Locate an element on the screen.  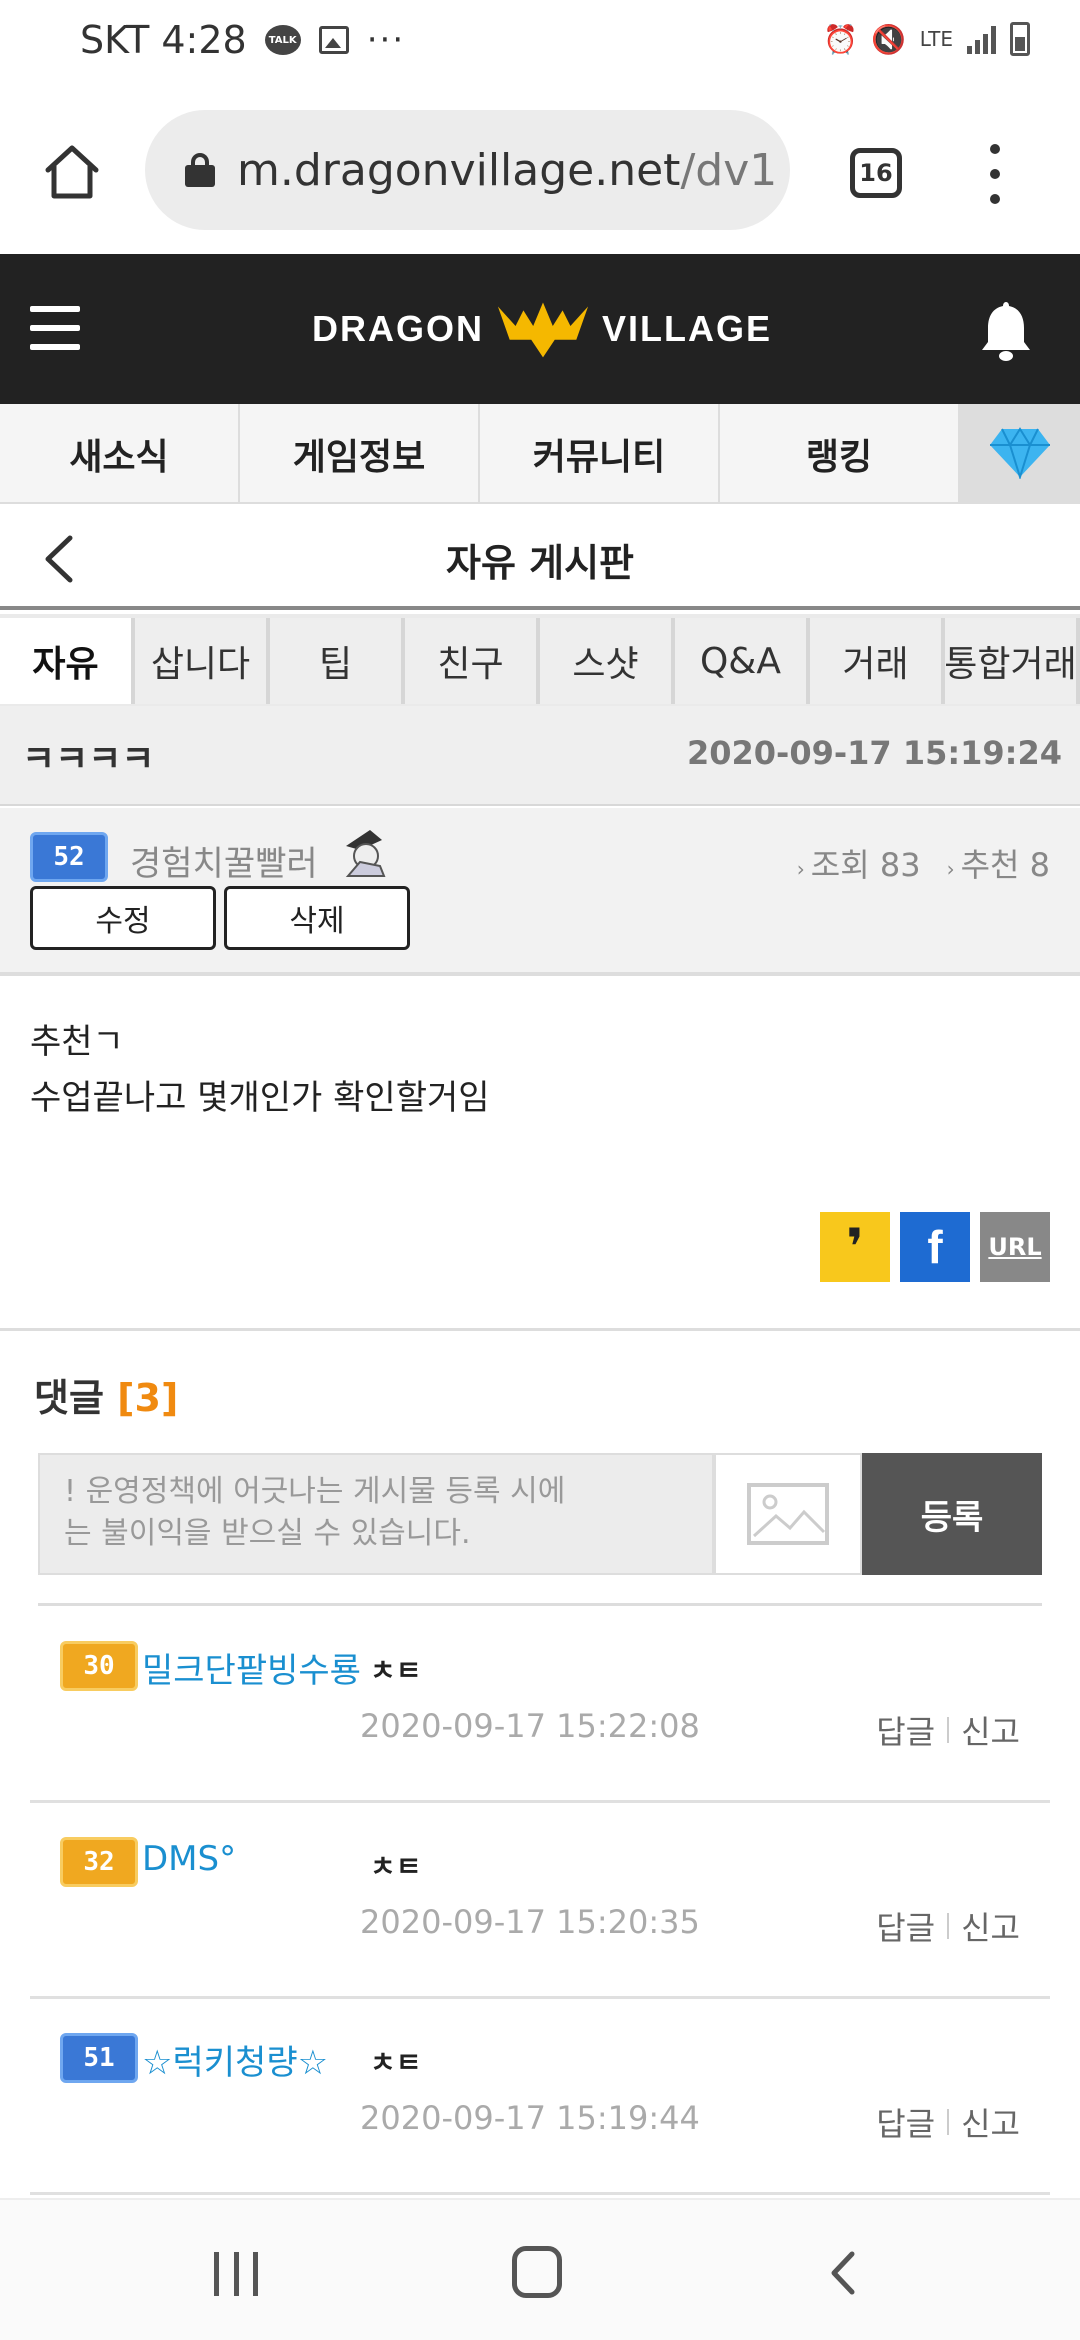
bell-icon is located at coordinates (1006, 330).